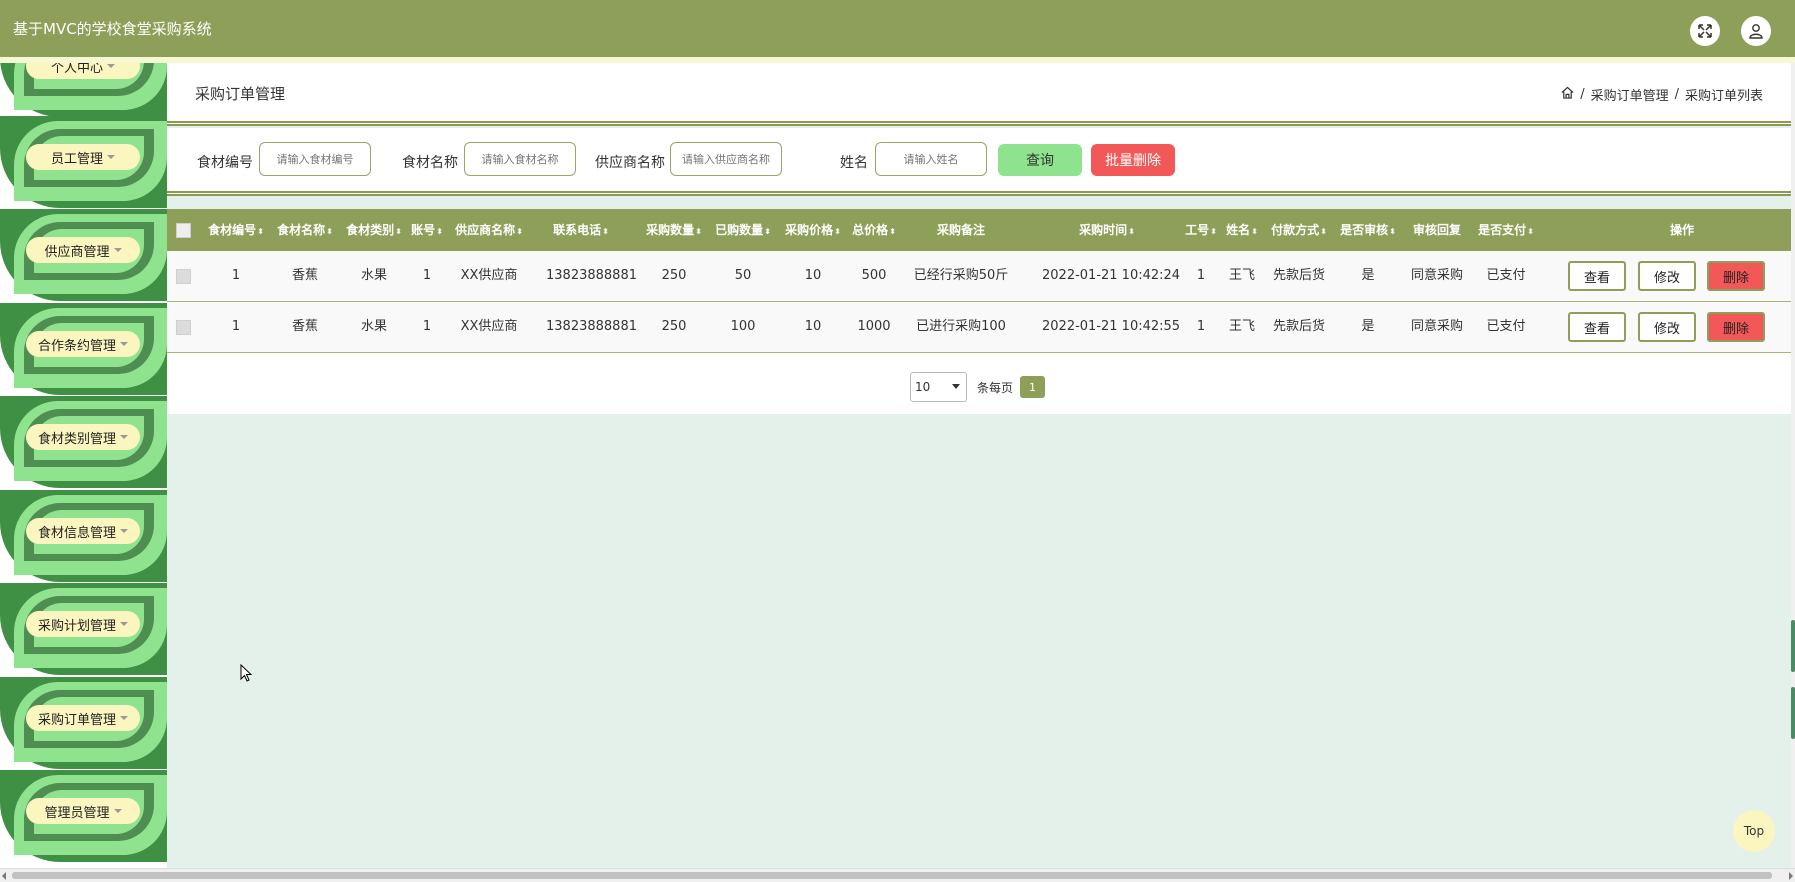  I want to click on col-header: 是否审核⬍, so click(1368, 230).